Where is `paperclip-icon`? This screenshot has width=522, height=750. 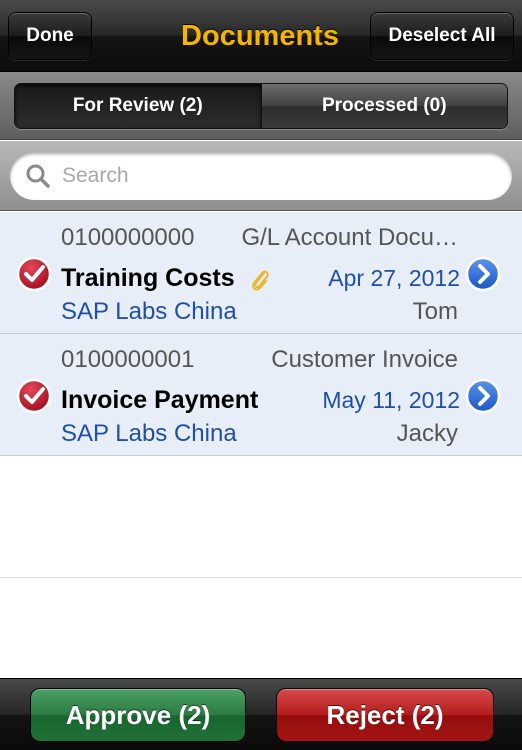
paperclip-icon is located at coordinates (260, 280).